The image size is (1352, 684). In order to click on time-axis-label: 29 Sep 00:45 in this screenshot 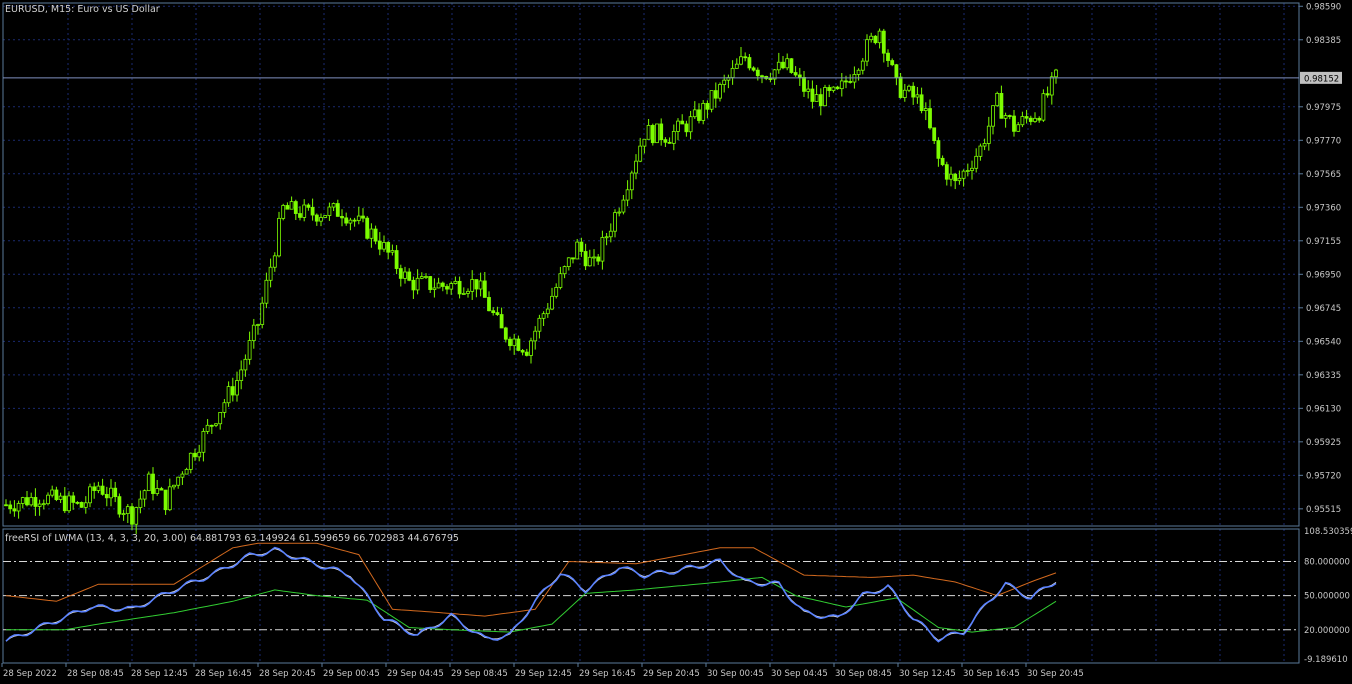, I will do `click(351, 674)`.